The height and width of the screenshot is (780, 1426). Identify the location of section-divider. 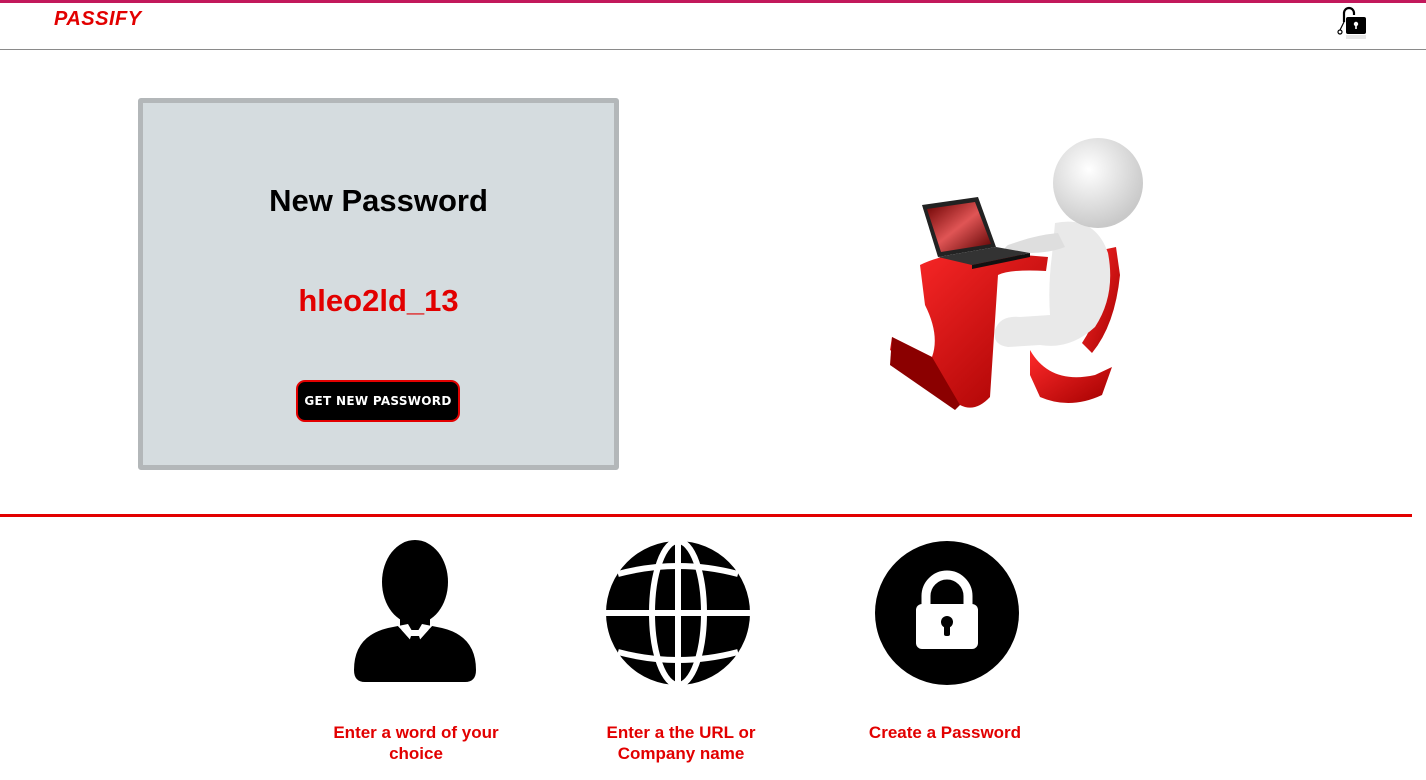
(706, 515).